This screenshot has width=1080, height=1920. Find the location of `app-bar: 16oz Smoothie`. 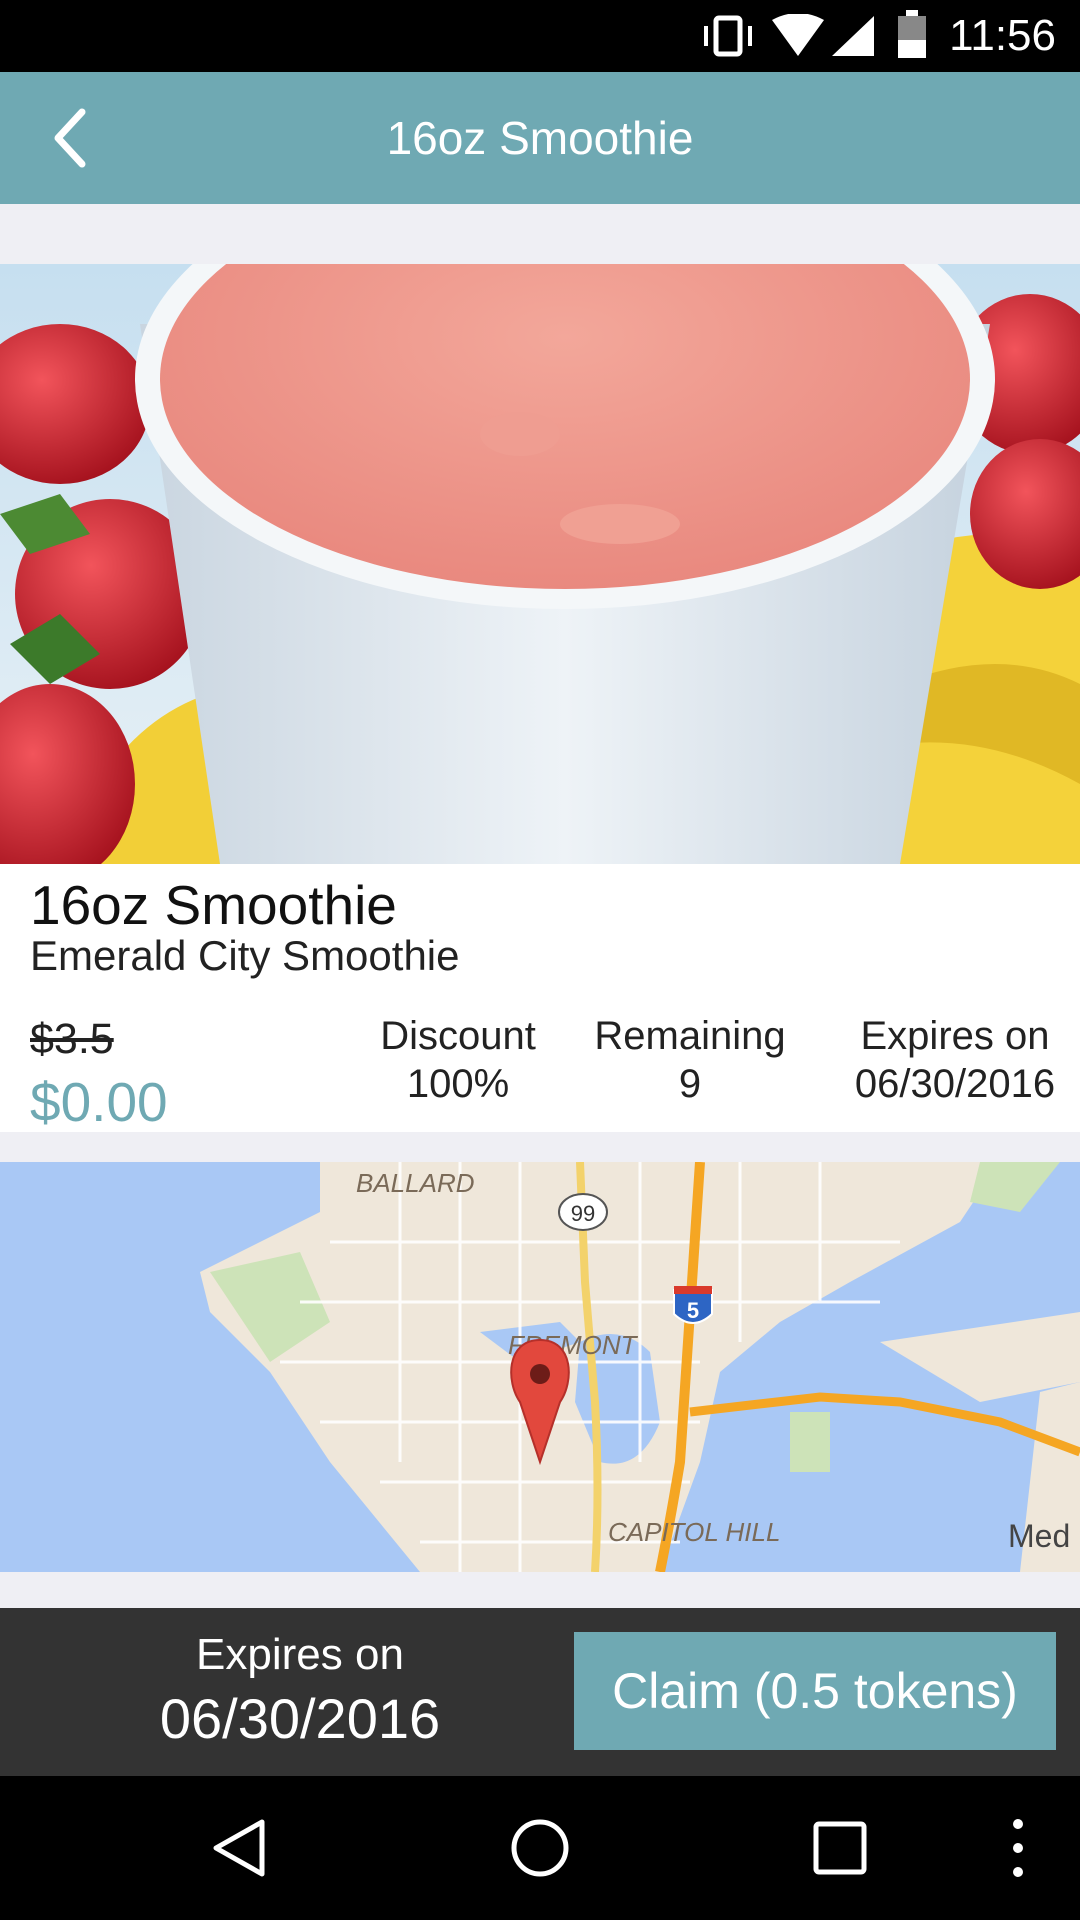

app-bar: 16oz Smoothie is located at coordinates (540, 138).